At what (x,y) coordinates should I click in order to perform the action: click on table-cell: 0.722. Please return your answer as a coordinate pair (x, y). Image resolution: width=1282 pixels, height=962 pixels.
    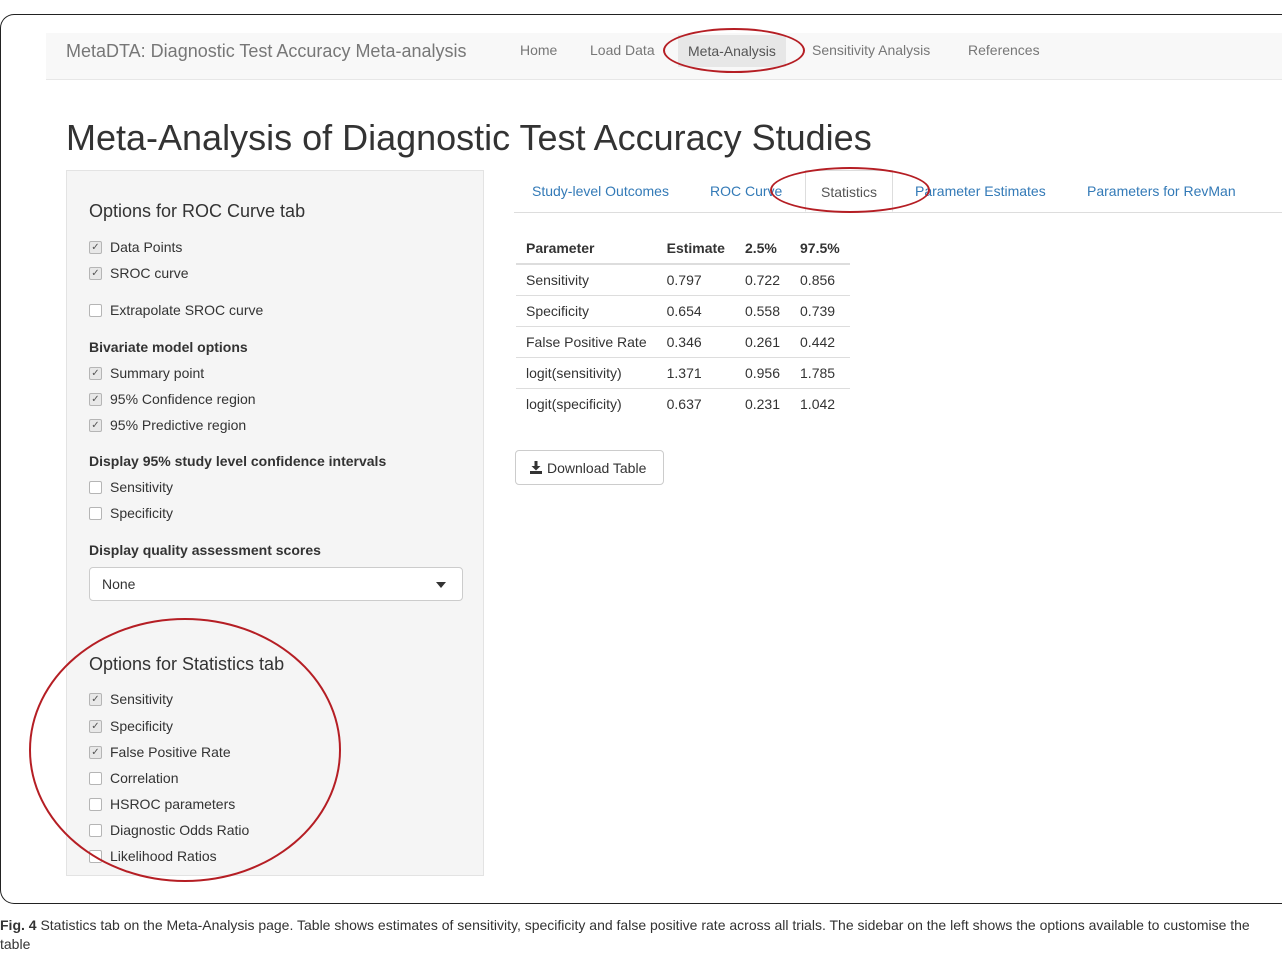
    Looking at the image, I should click on (762, 279).